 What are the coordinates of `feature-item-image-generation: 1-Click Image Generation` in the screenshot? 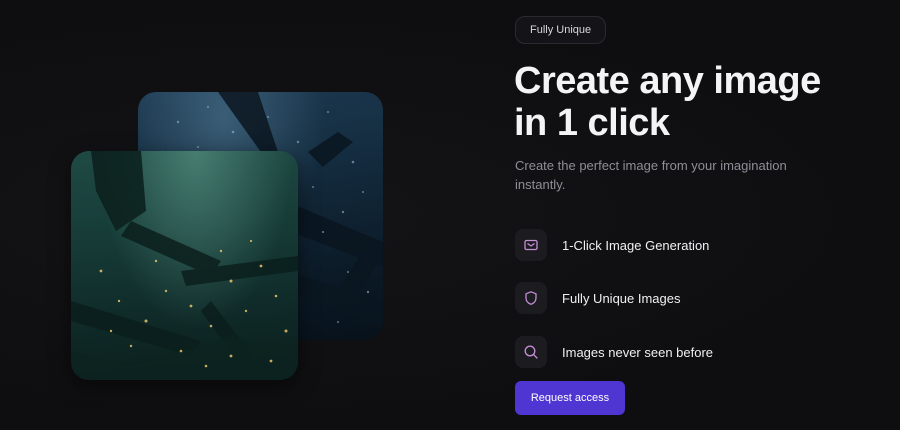 It's located at (612, 245).